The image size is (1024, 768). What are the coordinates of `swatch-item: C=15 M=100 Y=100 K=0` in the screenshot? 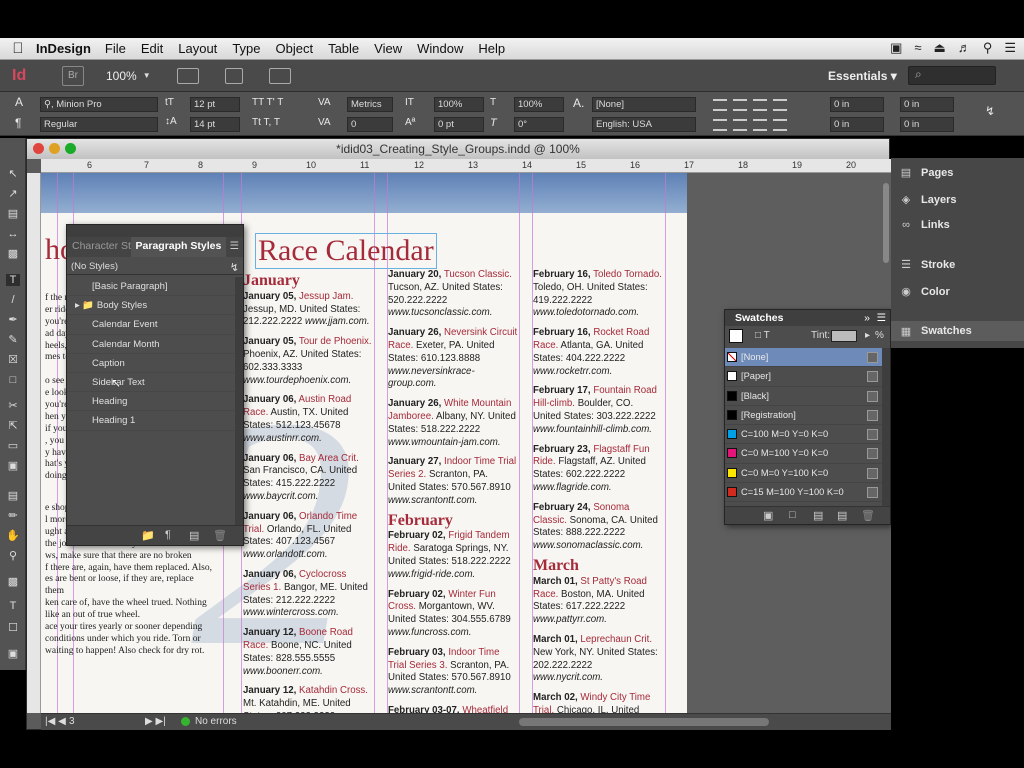 It's located at (807, 493).